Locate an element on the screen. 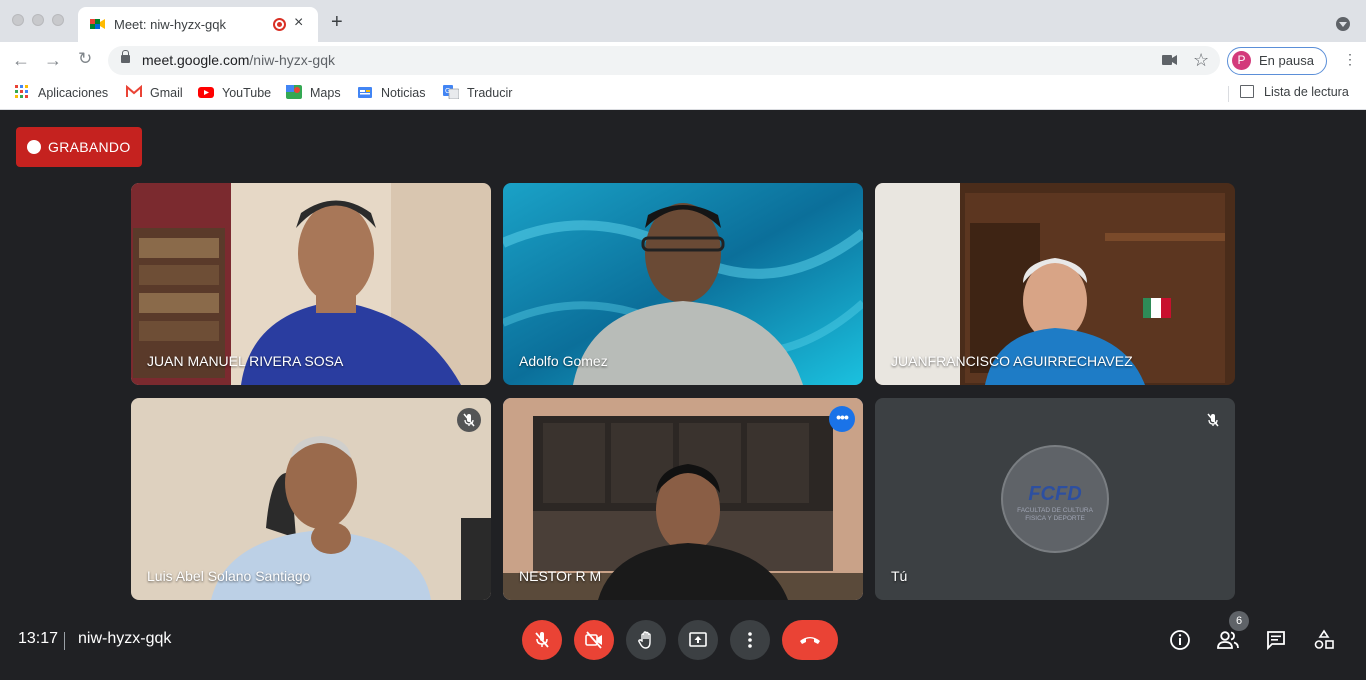 This screenshot has width=1366, height=680. participant-name: Adolfo Gomez is located at coordinates (563, 361).